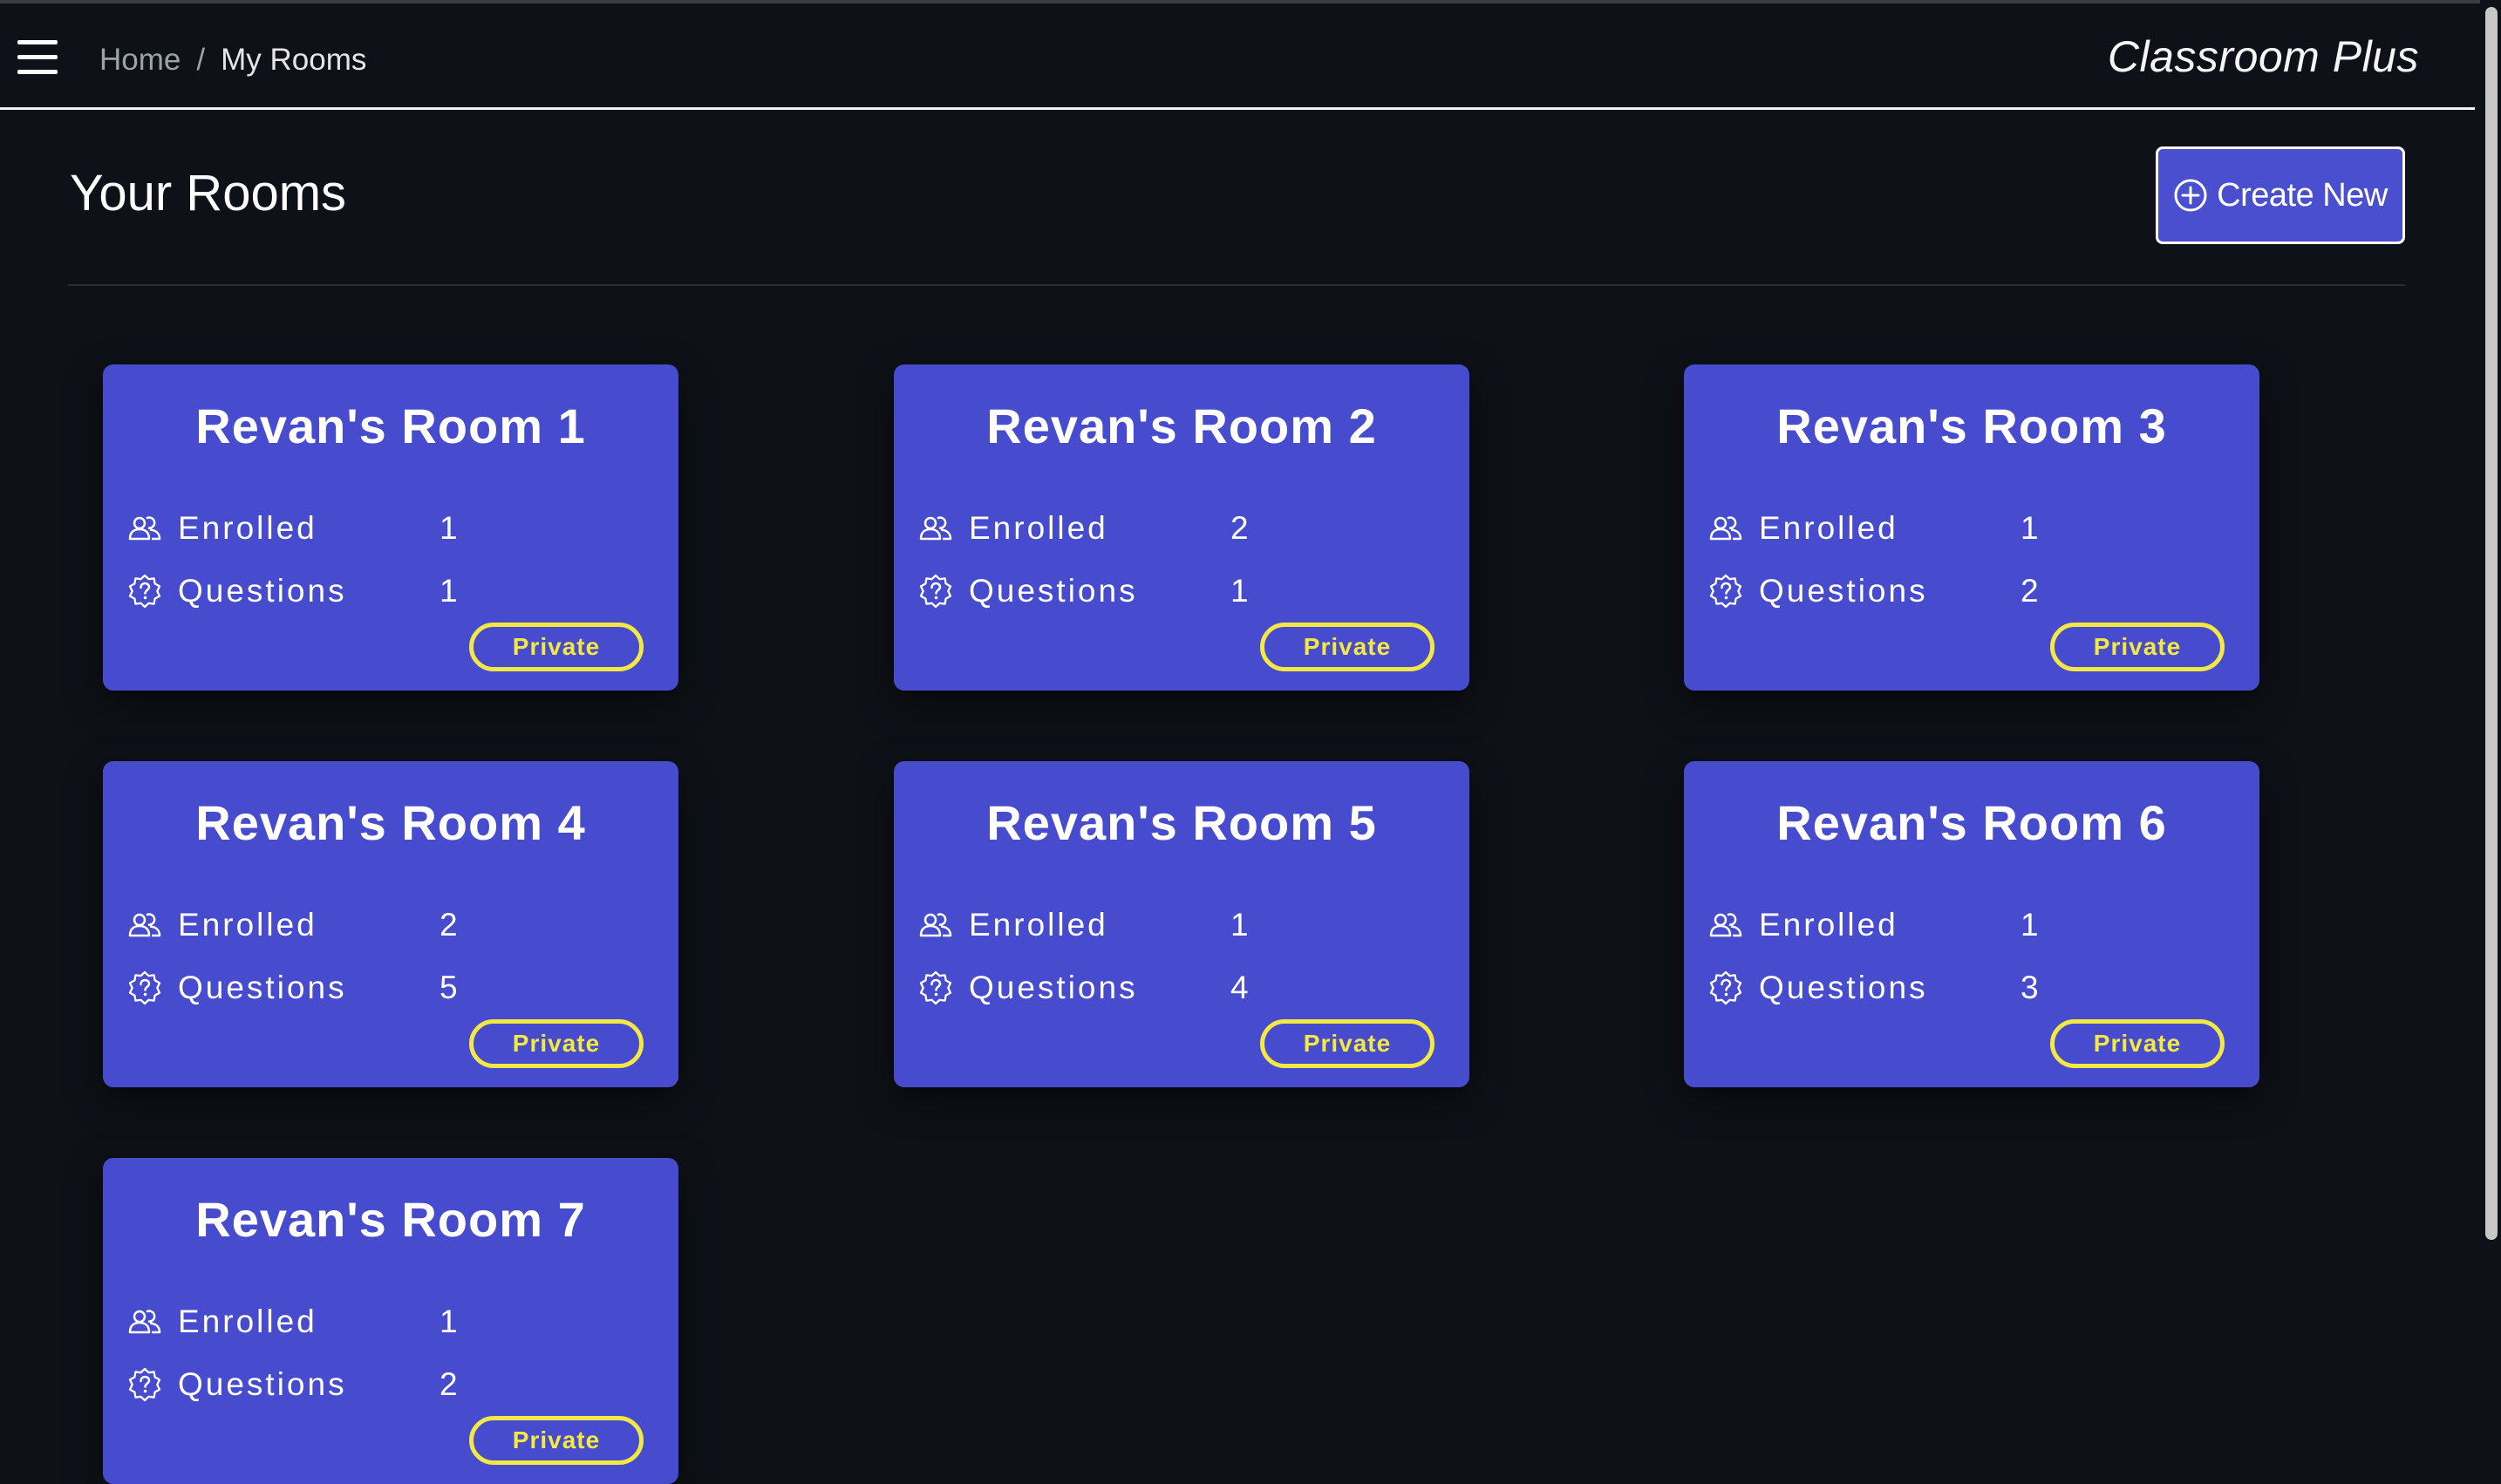 Image resolution: width=2501 pixels, height=1484 pixels. Describe the element at coordinates (1971, 425) in the screenshot. I see `room-title: Revan's Room 3` at that location.